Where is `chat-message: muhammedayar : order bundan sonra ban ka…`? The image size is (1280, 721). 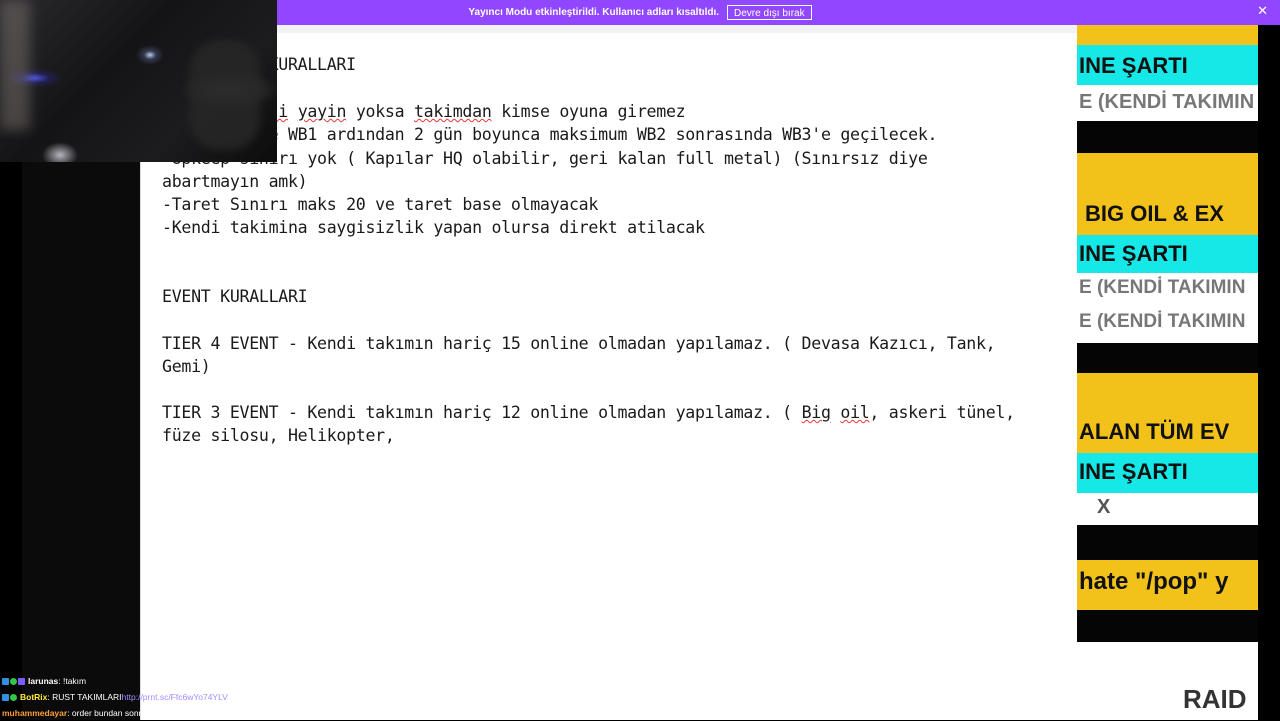 chat-message: muhammedayar : order bundan sonra ban ka… is located at coordinates (147, 713).